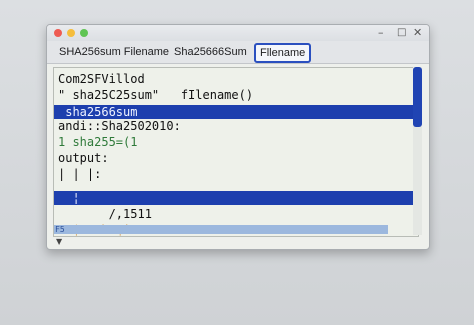 The height and width of the screenshot is (325, 474). What do you see at coordinates (58, 33) in the screenshot?
I see `close-traffic-light` at bounding box center [58, 33].